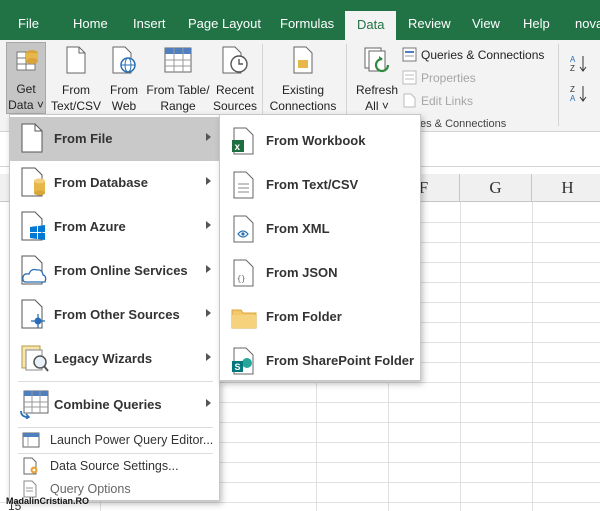  I want to click on properties-button: Properties, so click(439, 79).